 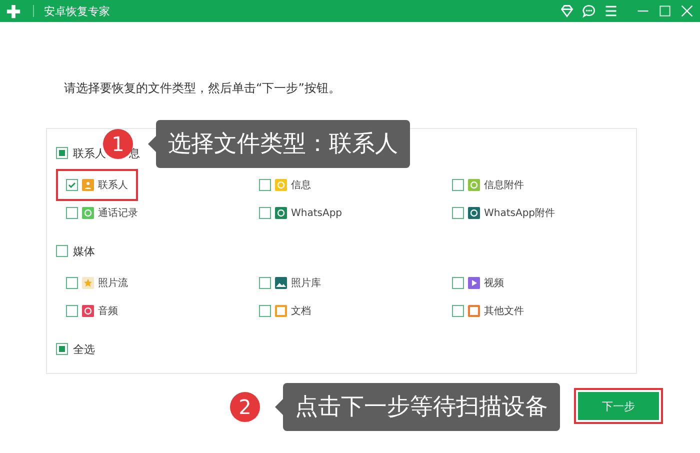 I want to click on menu-icon, so click(x=611, y=11).